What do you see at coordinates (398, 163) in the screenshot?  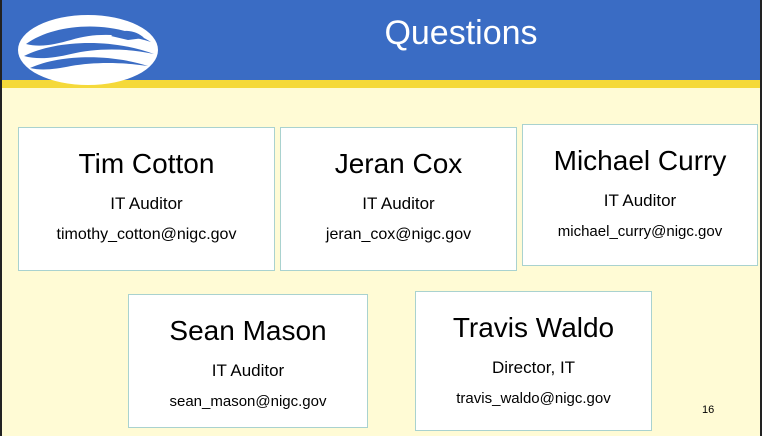 I see `contact-name: Jeran Cox` at bounding box center [398, 163].